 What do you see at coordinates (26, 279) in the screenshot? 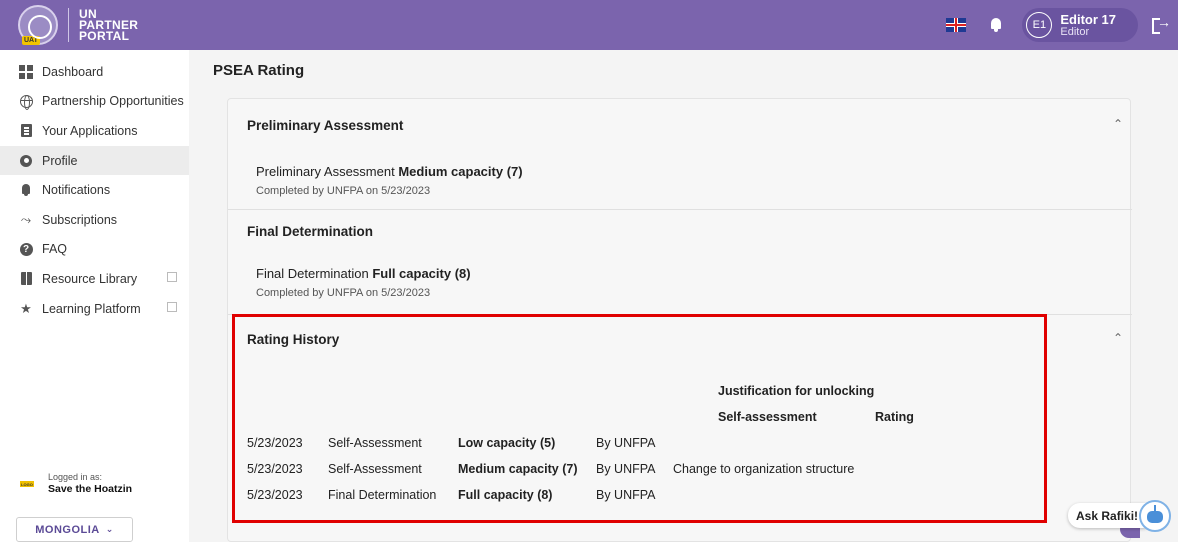
I see `book-icon` at bounding box center [26, 279].